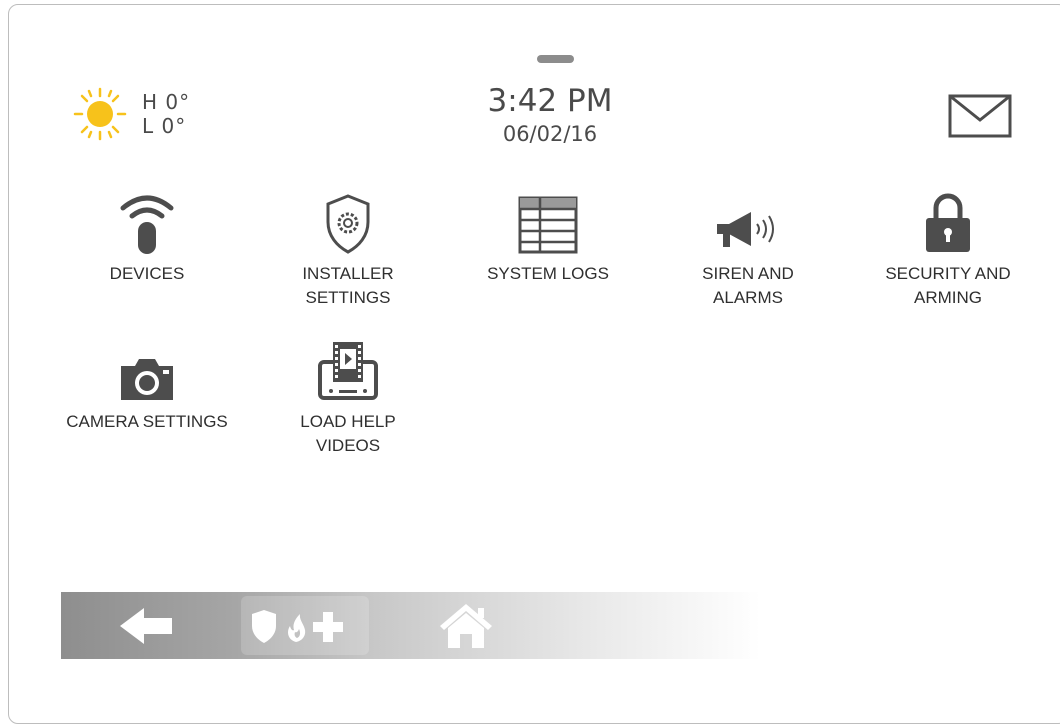 The image size is (1060, 724). Describe the element at coordinates (745, 229) in the screenshot. I see `megaphone-icon` at that location.